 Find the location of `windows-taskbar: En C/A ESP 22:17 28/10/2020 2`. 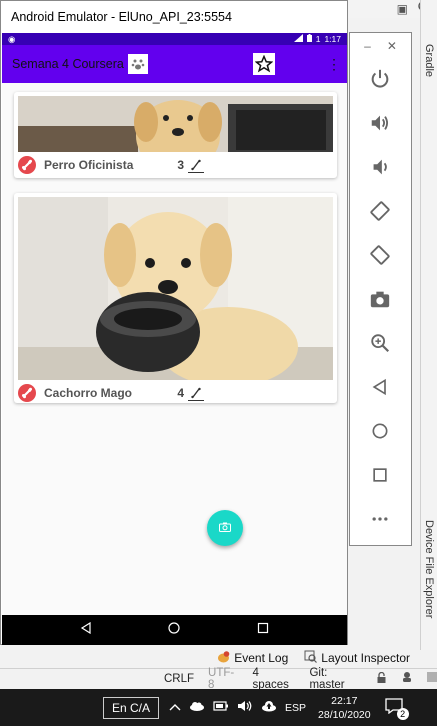

windows-taskbar: En C/A ESP 22:17 28/10/2020 2 is located at coordinates (218, 707).